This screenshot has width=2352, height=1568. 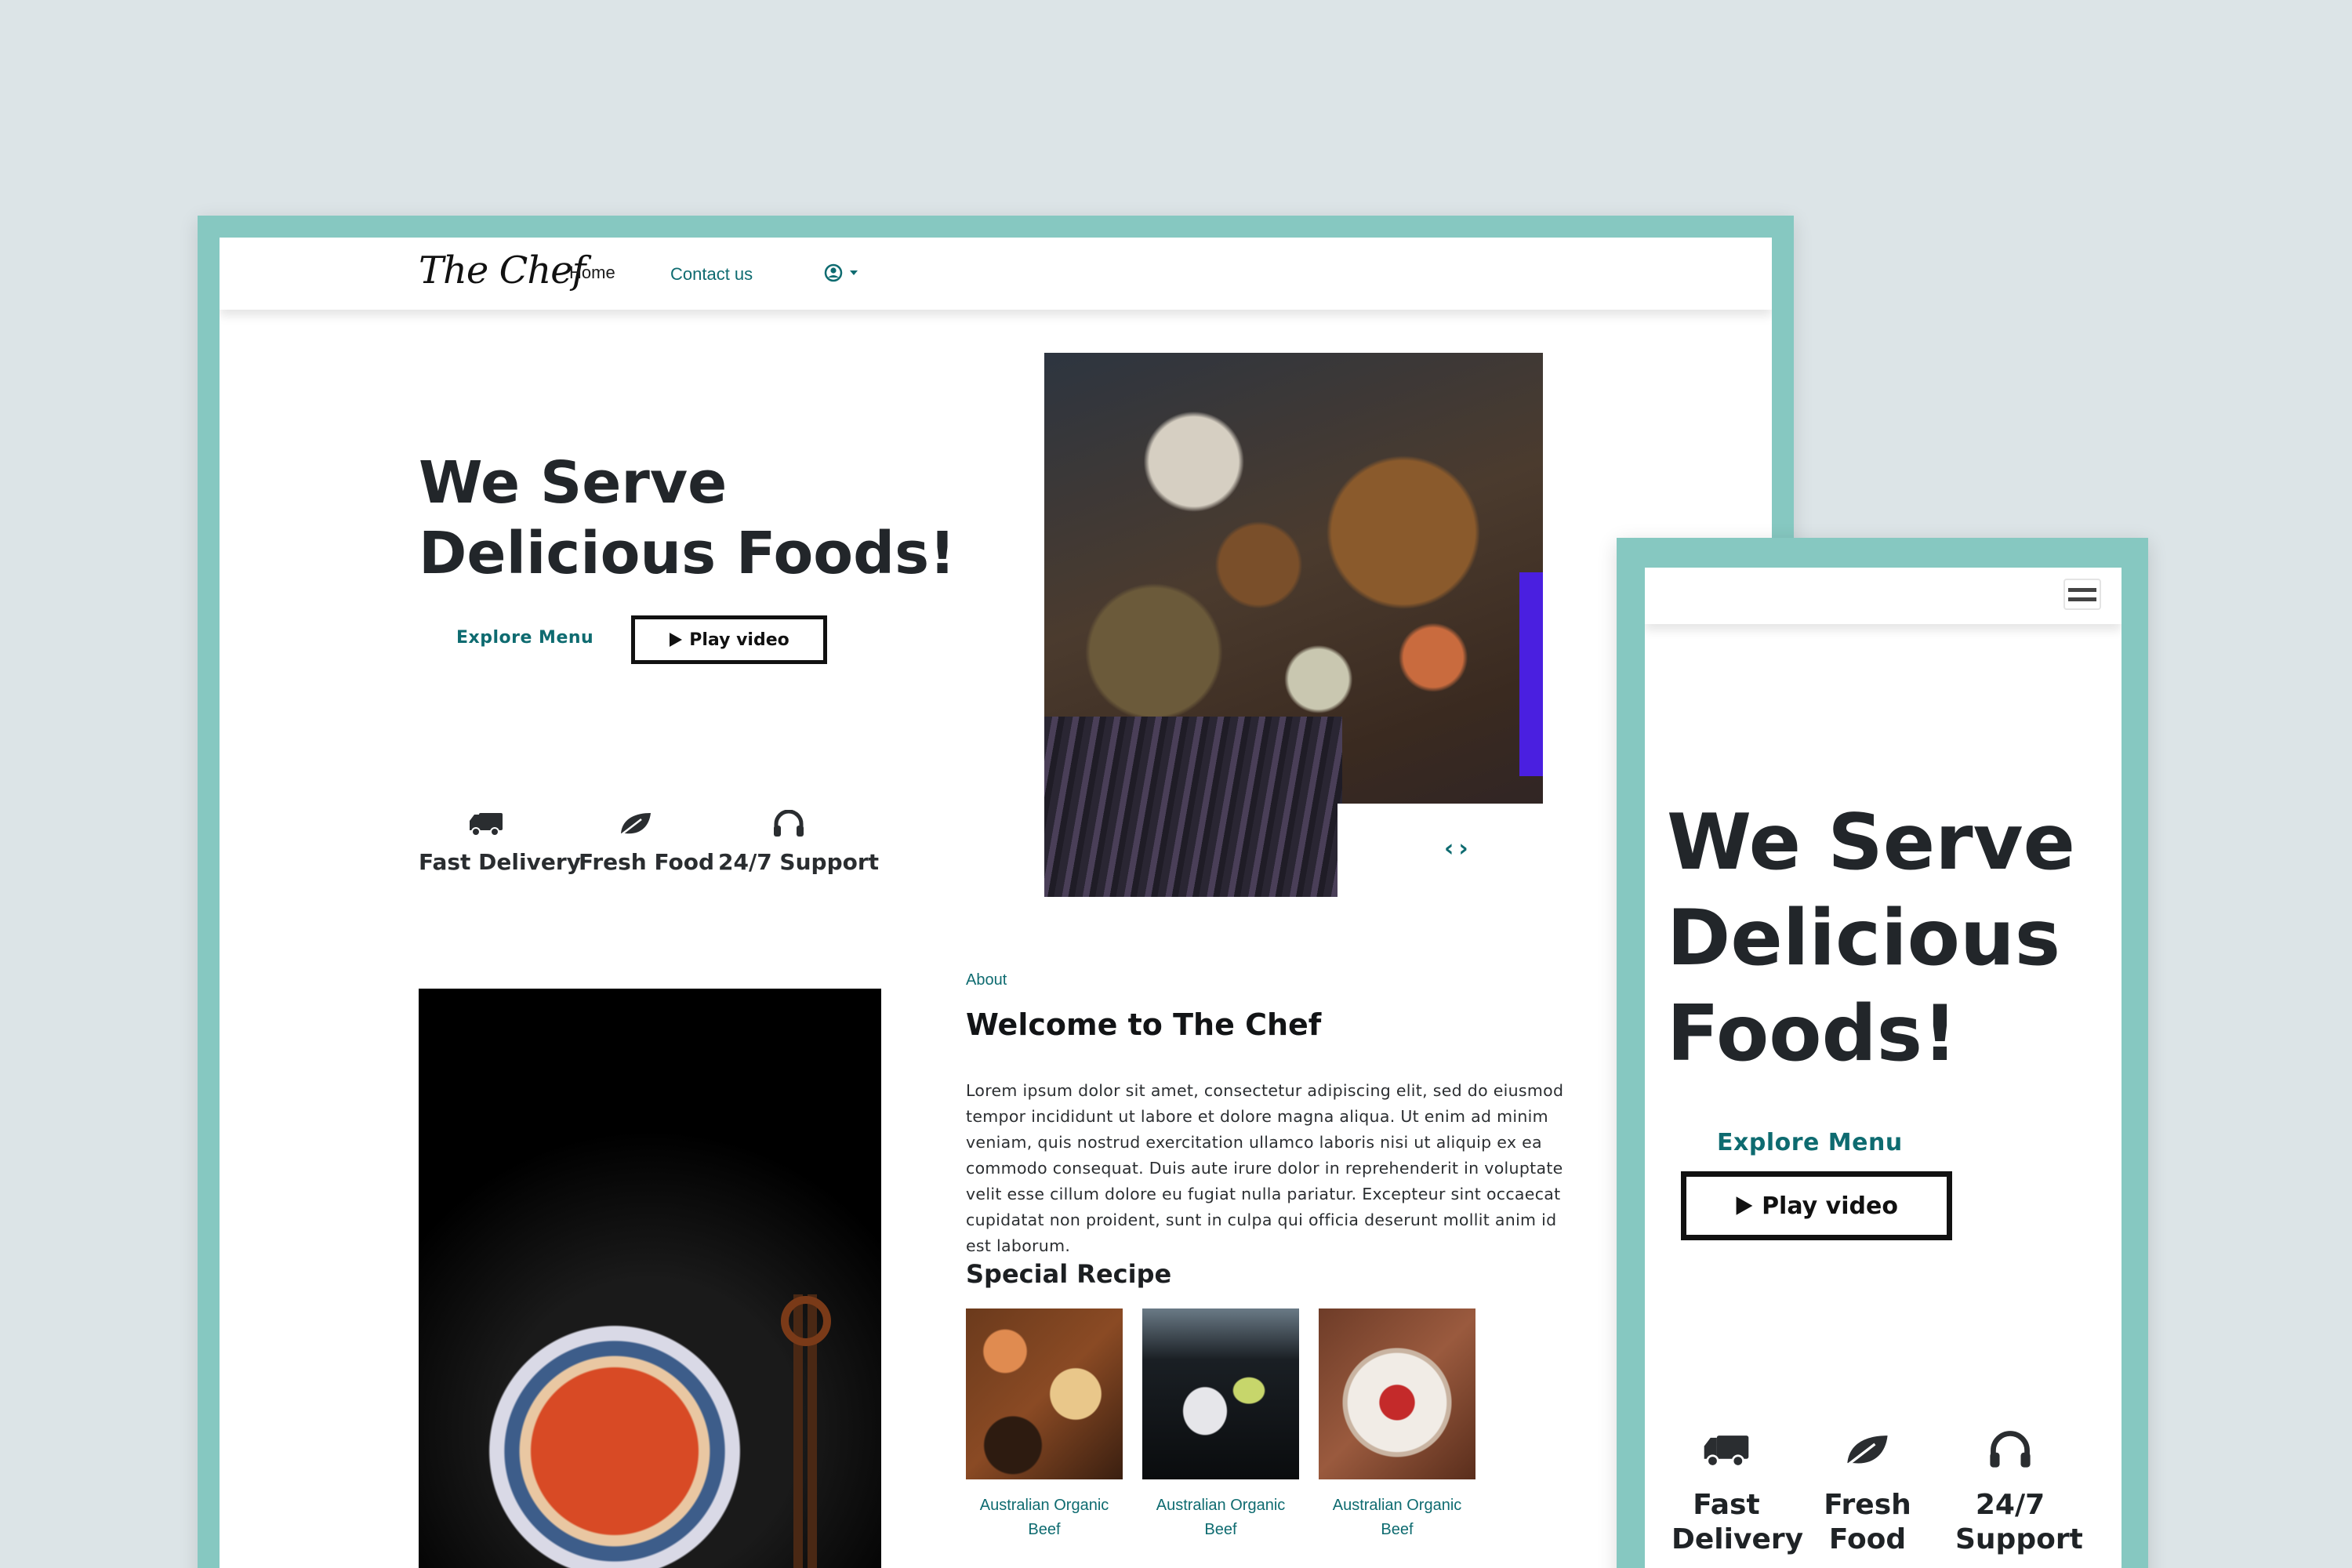 What do you see at coordinates (799, 862) in the screenshot?
I see `feature-label: 24/7 Support` at bounding box center [799, 862].